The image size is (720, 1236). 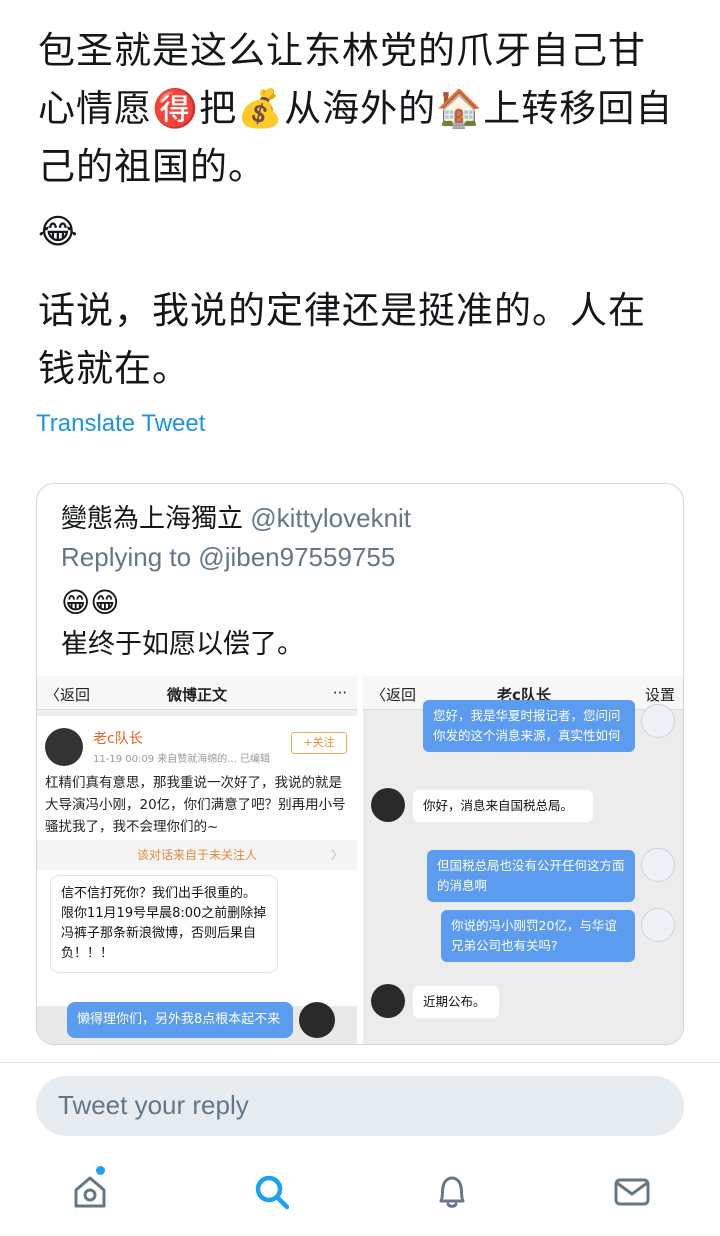 What do you see at coordinates (342, 310) in the screenshot?
I see `tweet-line: 话说，我说的定律还是挺准的。人在` at bounding box center [342, 310].